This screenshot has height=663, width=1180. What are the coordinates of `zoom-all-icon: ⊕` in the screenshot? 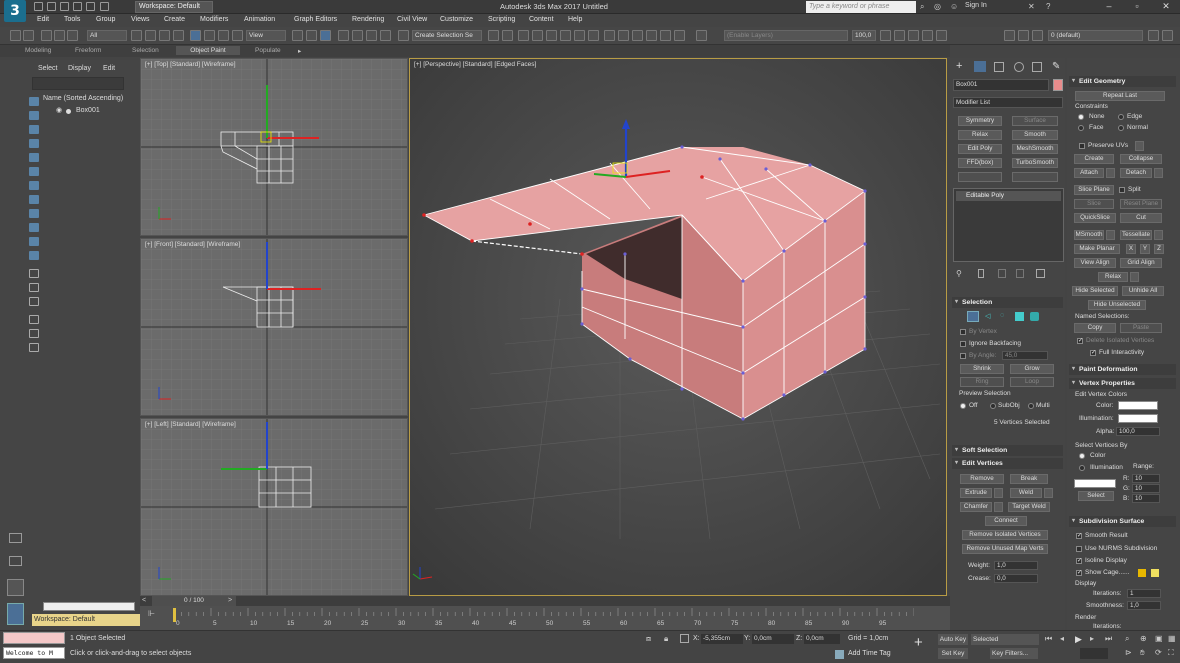 It's located at (1143, 638).